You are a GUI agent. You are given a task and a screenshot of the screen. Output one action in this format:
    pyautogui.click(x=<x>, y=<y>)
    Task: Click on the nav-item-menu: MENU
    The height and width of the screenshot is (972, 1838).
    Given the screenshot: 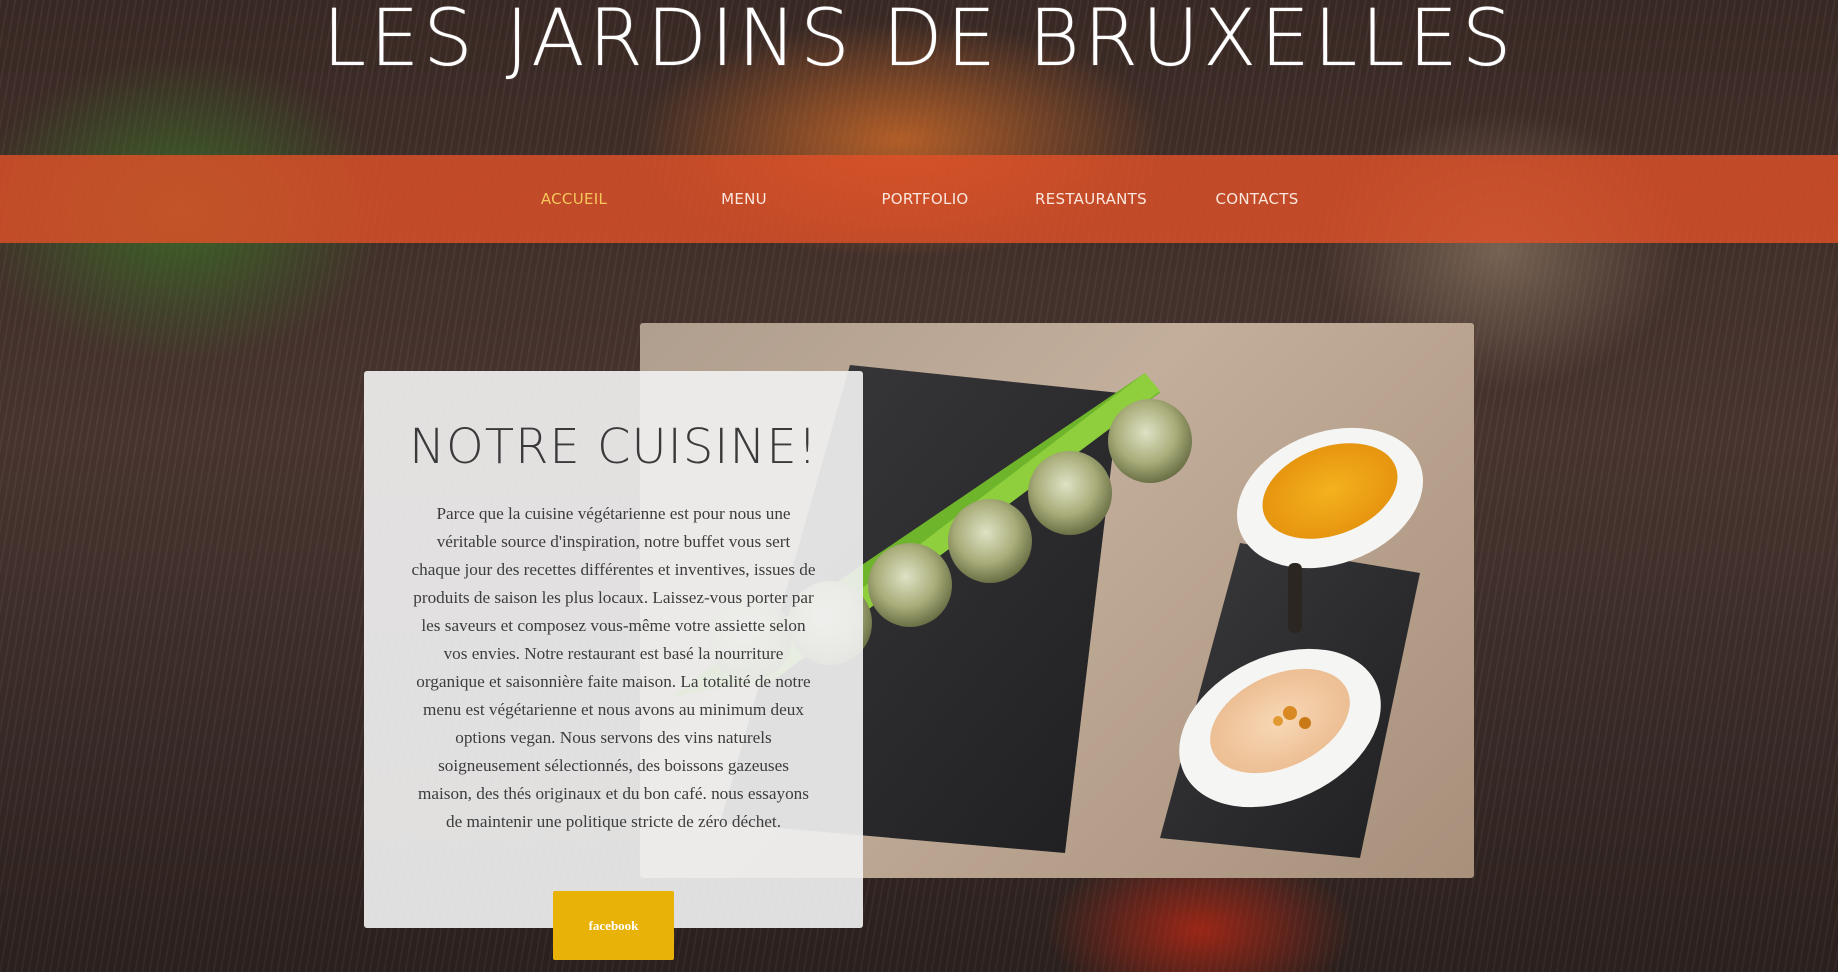 What is the action you would take?
    pyautogui.click(x=744, y=199)
    